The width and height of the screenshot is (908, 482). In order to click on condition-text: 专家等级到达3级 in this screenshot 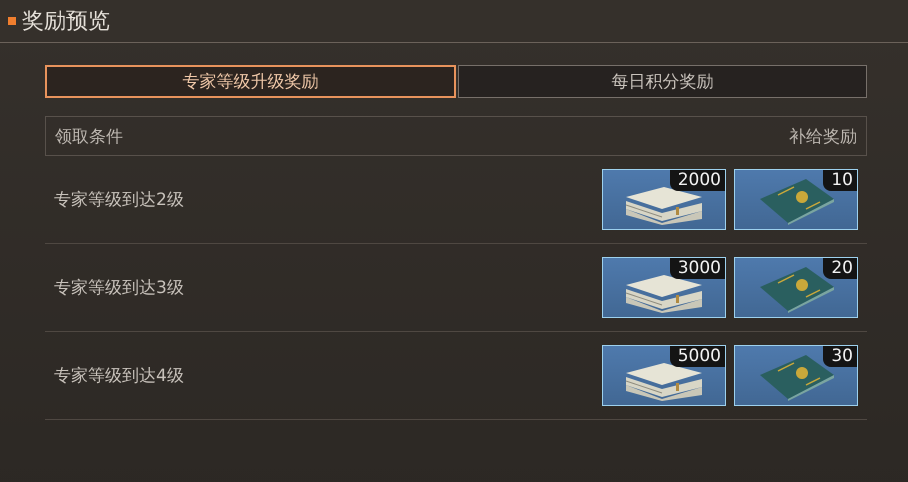, I will do `click(119, 288)`.